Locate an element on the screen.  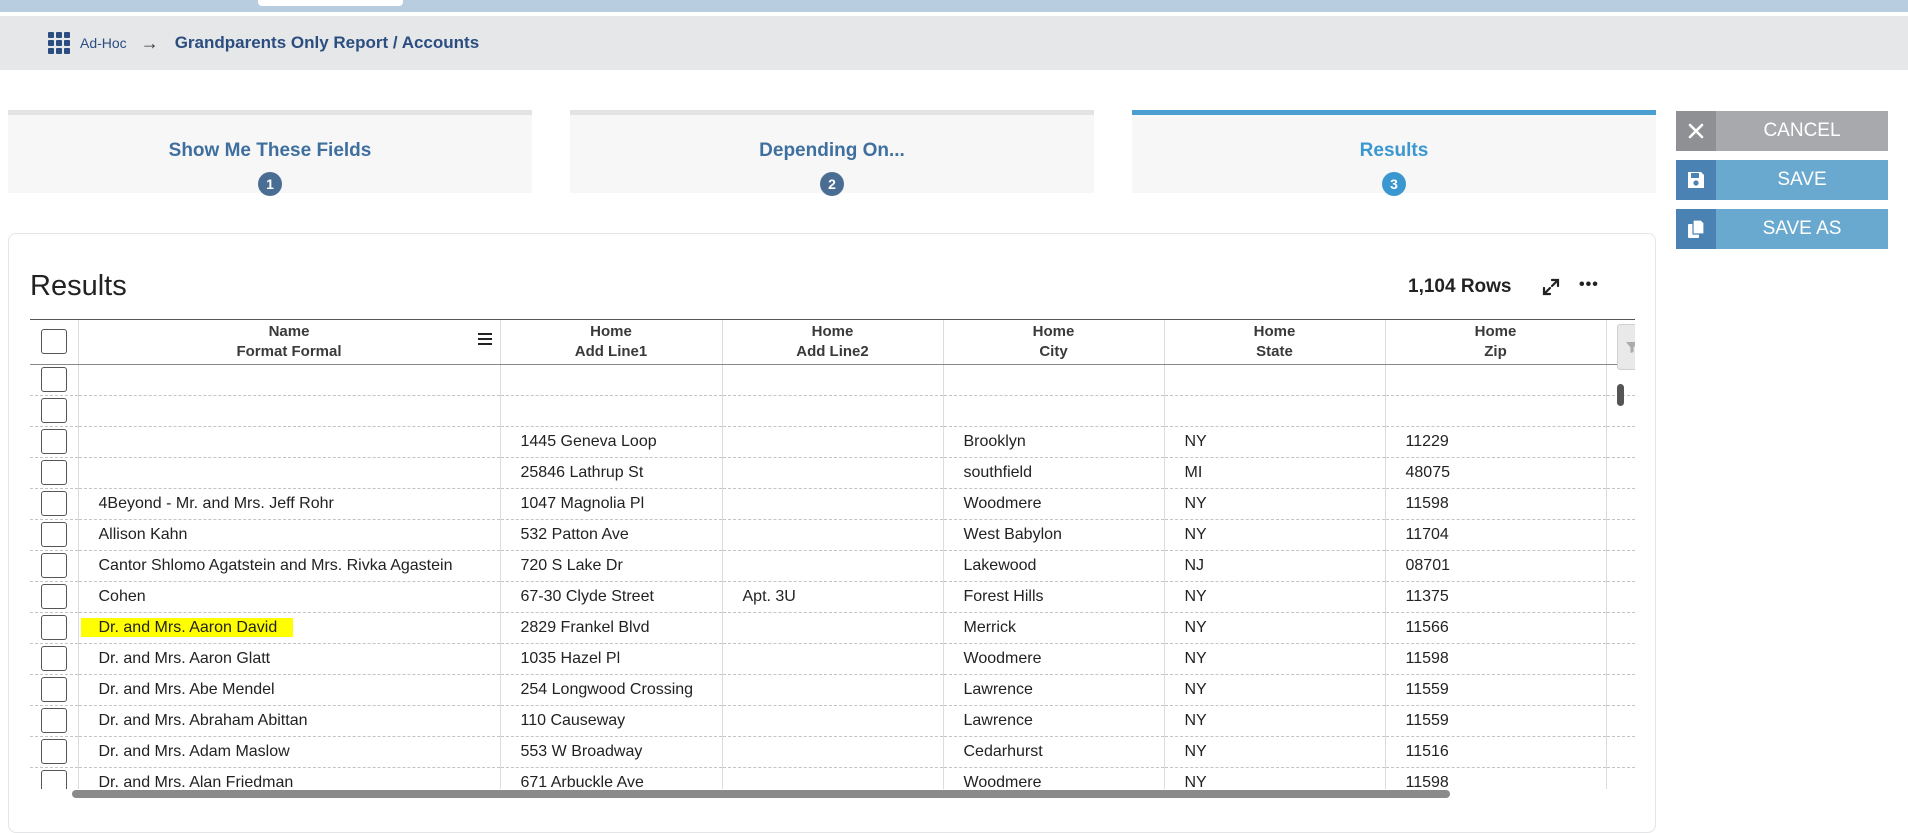
table-row: 1445 Geneva Loop Brooklyn NY 11229 is located at coordinates (832, 442).